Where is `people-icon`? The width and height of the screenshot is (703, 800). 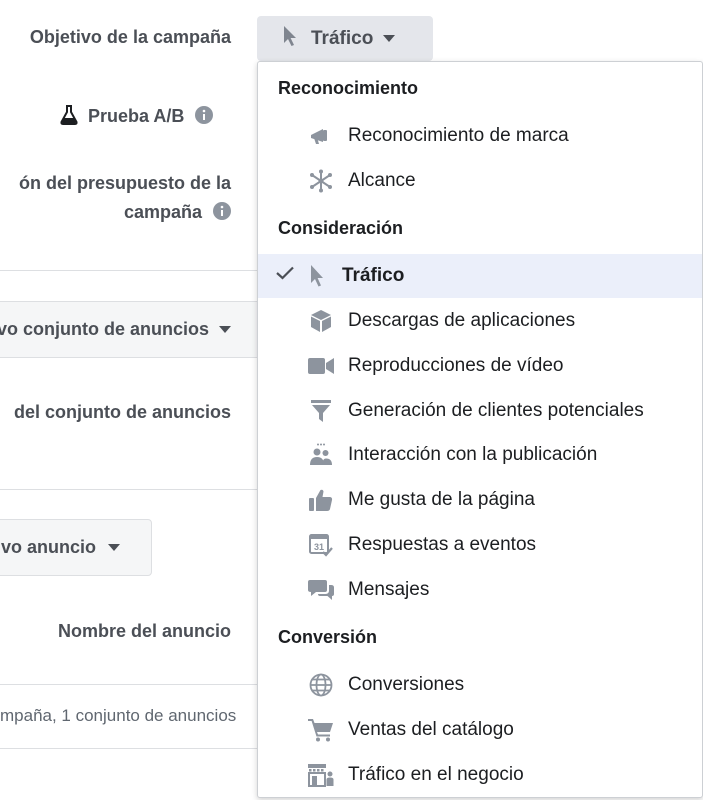 people-icon is located at coordinates (321, 455).